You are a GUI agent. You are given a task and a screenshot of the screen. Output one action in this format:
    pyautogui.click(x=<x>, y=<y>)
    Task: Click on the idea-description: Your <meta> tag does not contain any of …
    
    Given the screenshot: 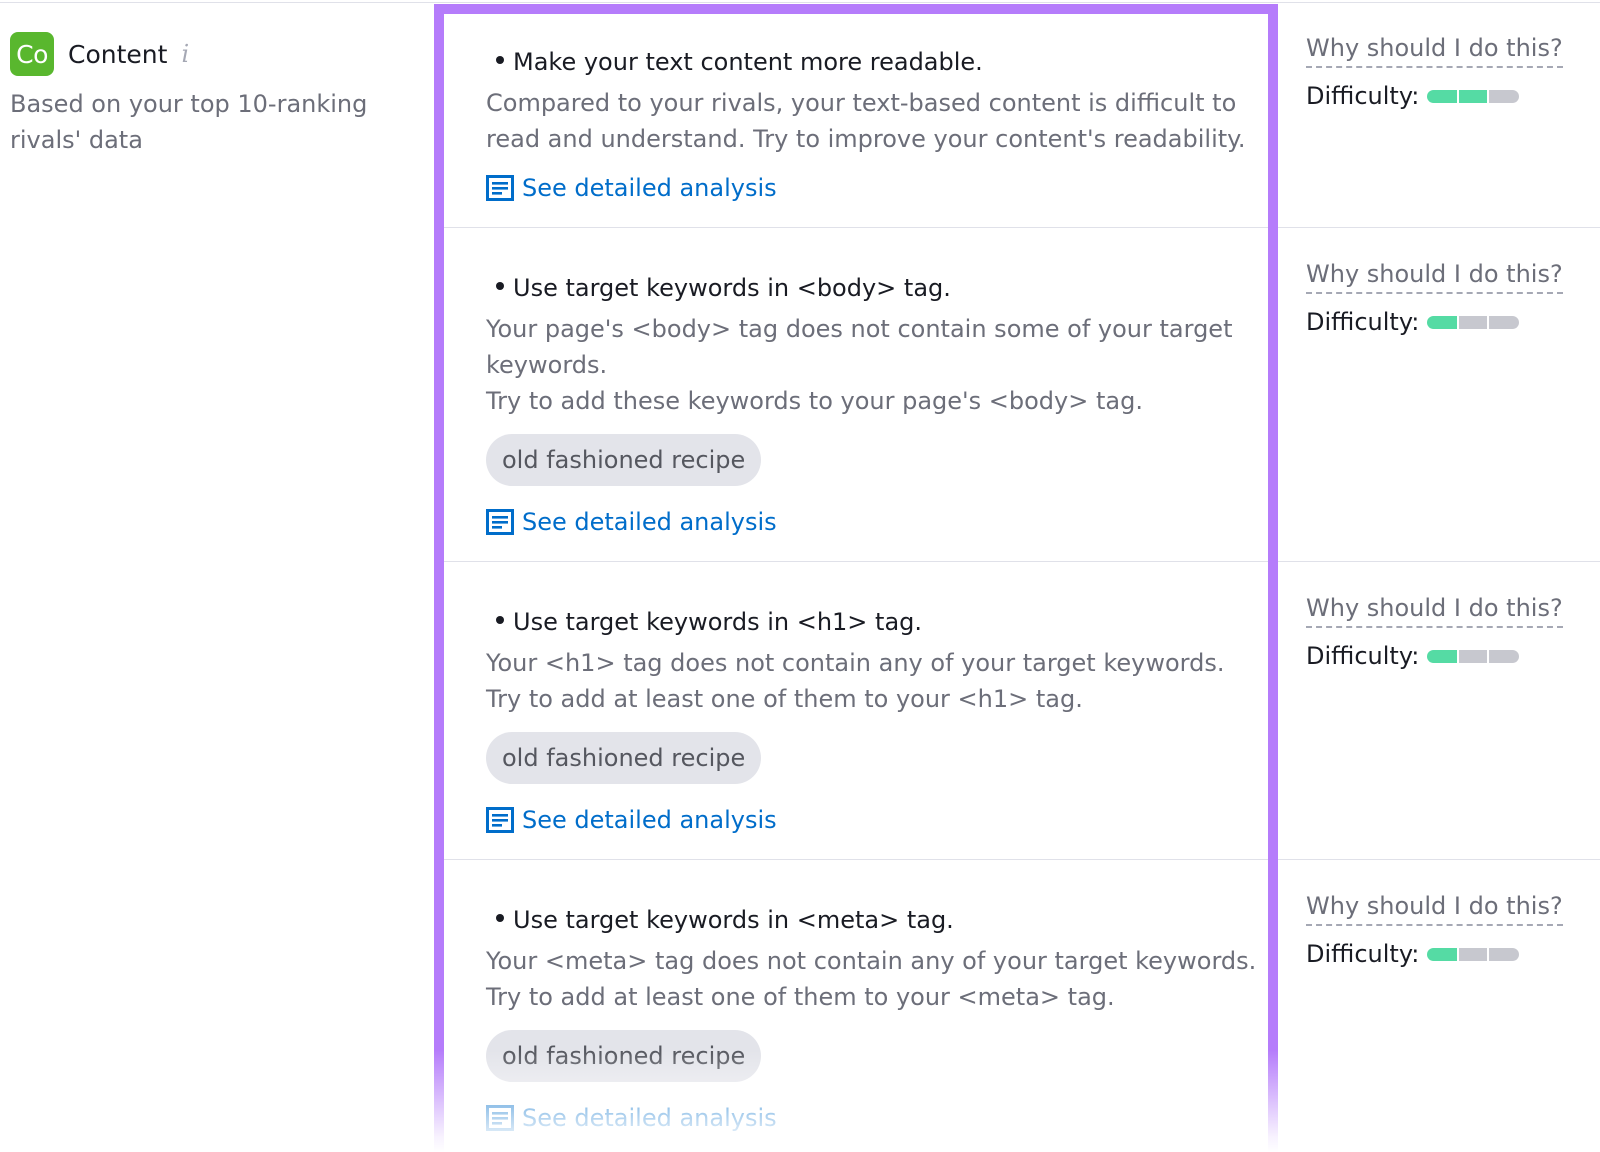 What is the action you would take?
    pyautogui.click(x=871, y=979)
    